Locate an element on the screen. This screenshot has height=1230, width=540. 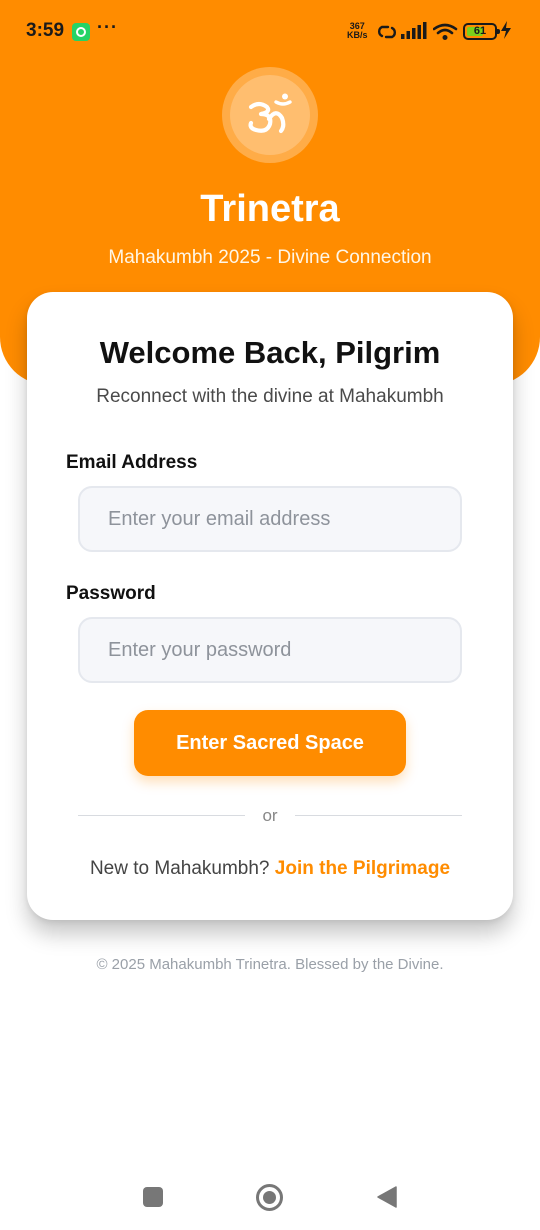
om-symbol-icon is located at coordinates (270, 113).